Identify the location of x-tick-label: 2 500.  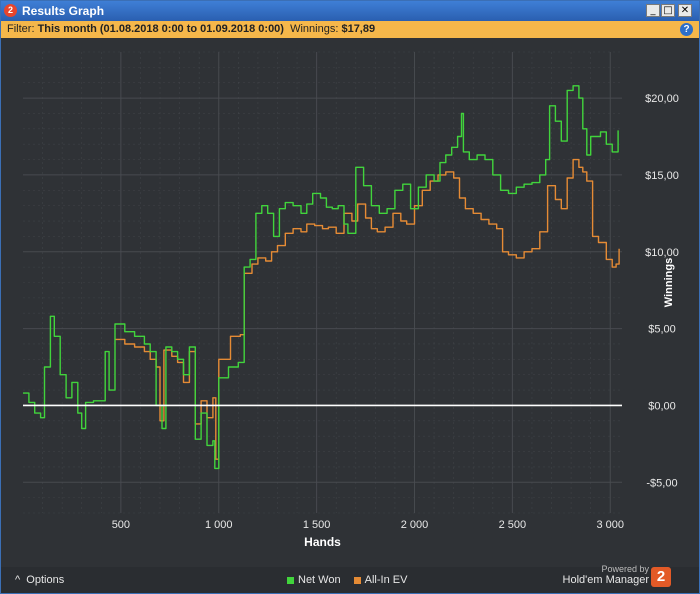
(513, 525).